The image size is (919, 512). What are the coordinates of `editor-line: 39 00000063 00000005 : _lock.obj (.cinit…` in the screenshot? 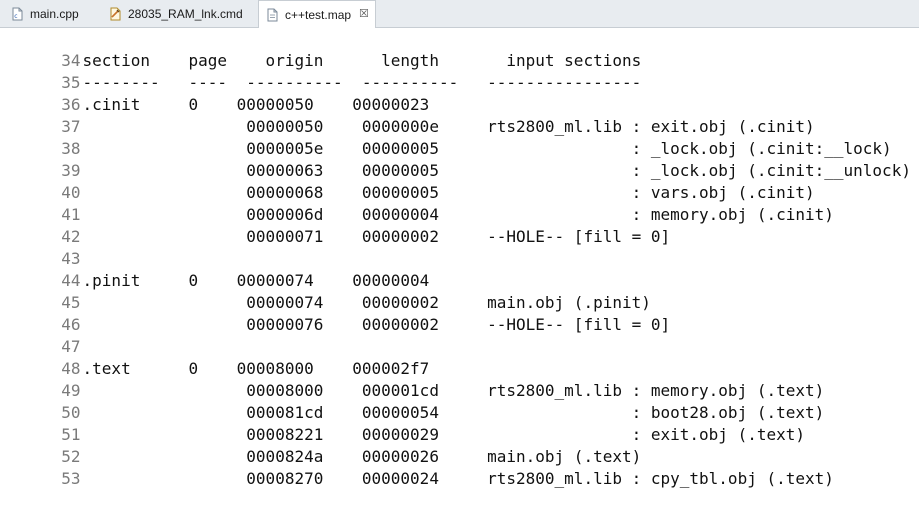 It's located at (455, 159).